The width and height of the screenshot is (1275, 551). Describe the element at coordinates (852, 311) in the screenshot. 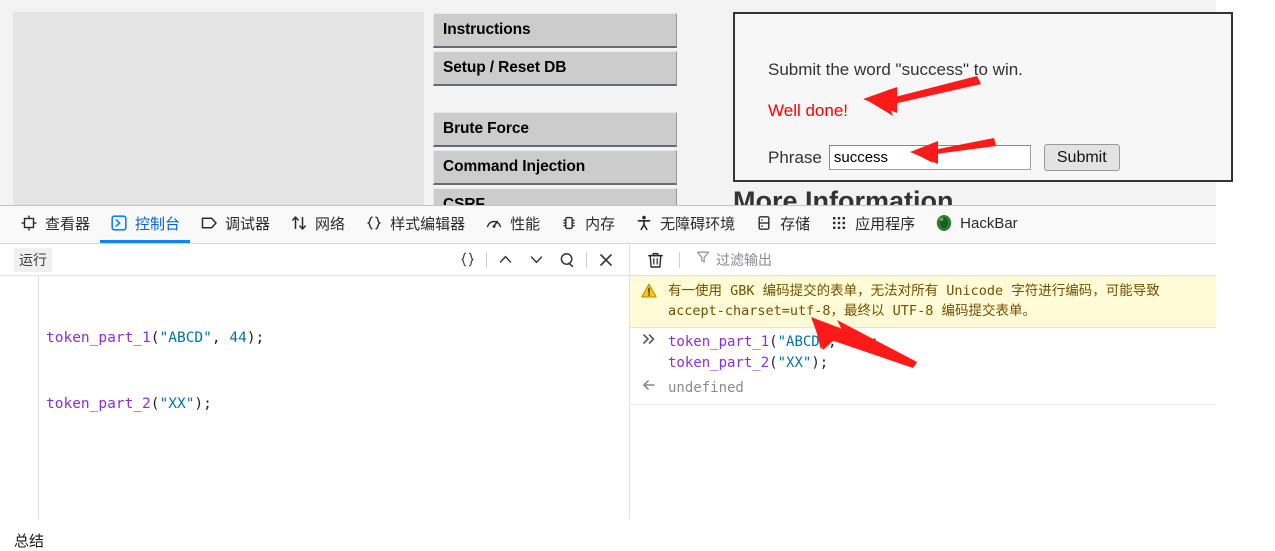

I see `warning-line-2: accept-charset=utf-8，最终以 UTF-8 编码提交表单。` at that location.